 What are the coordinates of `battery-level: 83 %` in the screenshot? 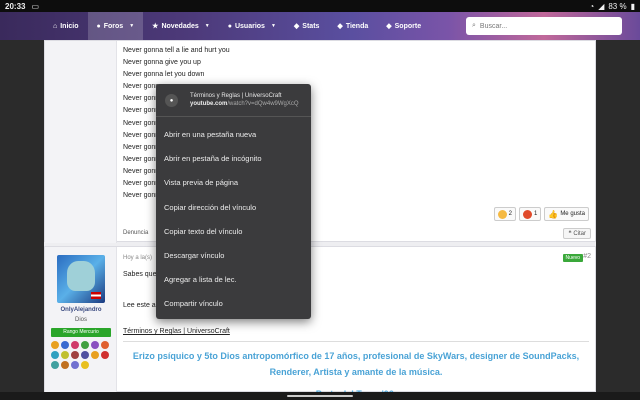 It's located at (617, 6).